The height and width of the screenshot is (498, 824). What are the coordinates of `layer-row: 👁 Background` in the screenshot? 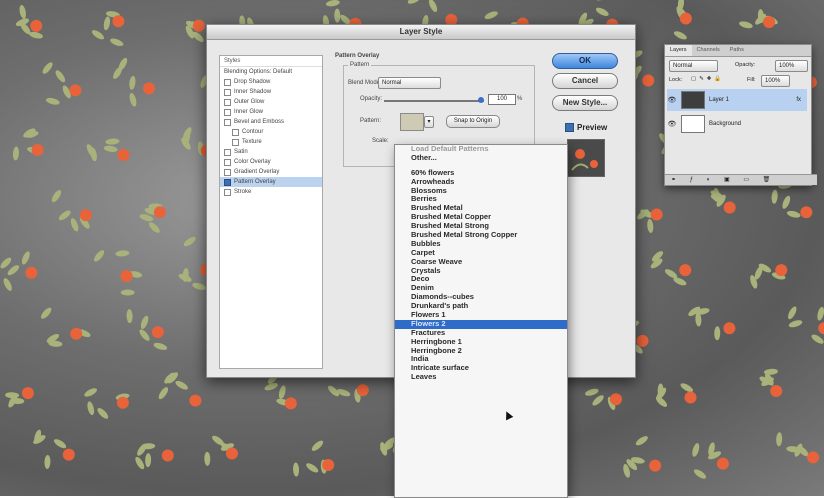 It's located at (737, 124).